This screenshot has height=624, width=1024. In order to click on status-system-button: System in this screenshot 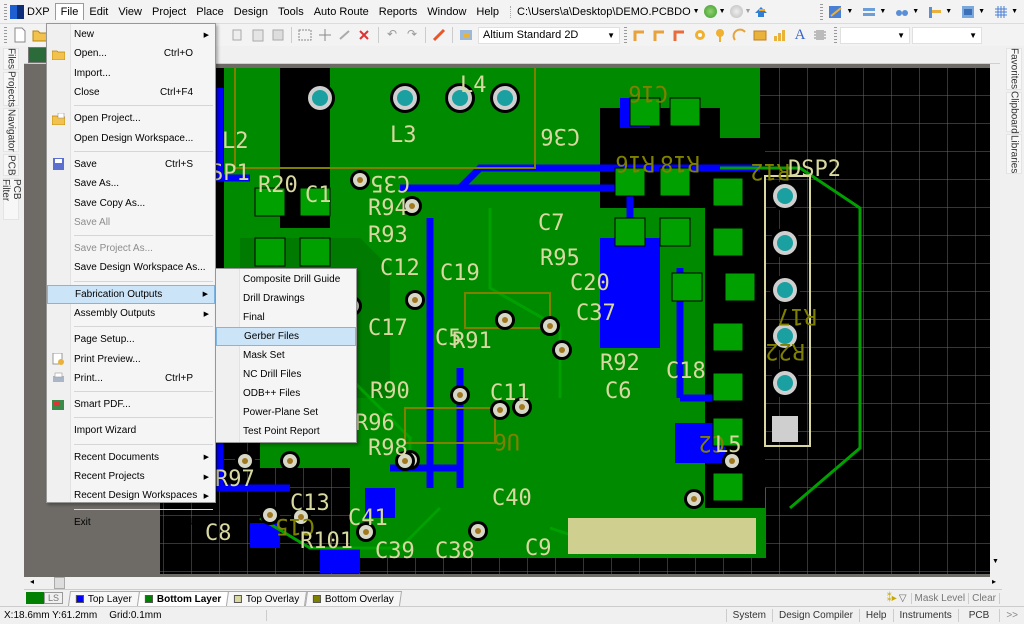, I will do `click(748, 615)`.